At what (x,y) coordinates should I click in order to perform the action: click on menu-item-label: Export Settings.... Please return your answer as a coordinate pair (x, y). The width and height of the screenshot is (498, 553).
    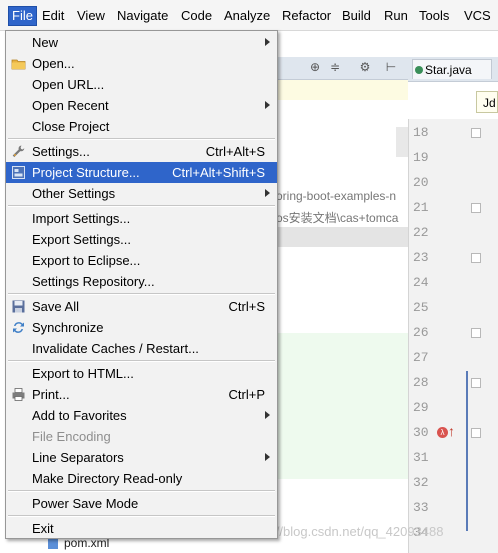
    Looking at the image, I should click on (81, 239).